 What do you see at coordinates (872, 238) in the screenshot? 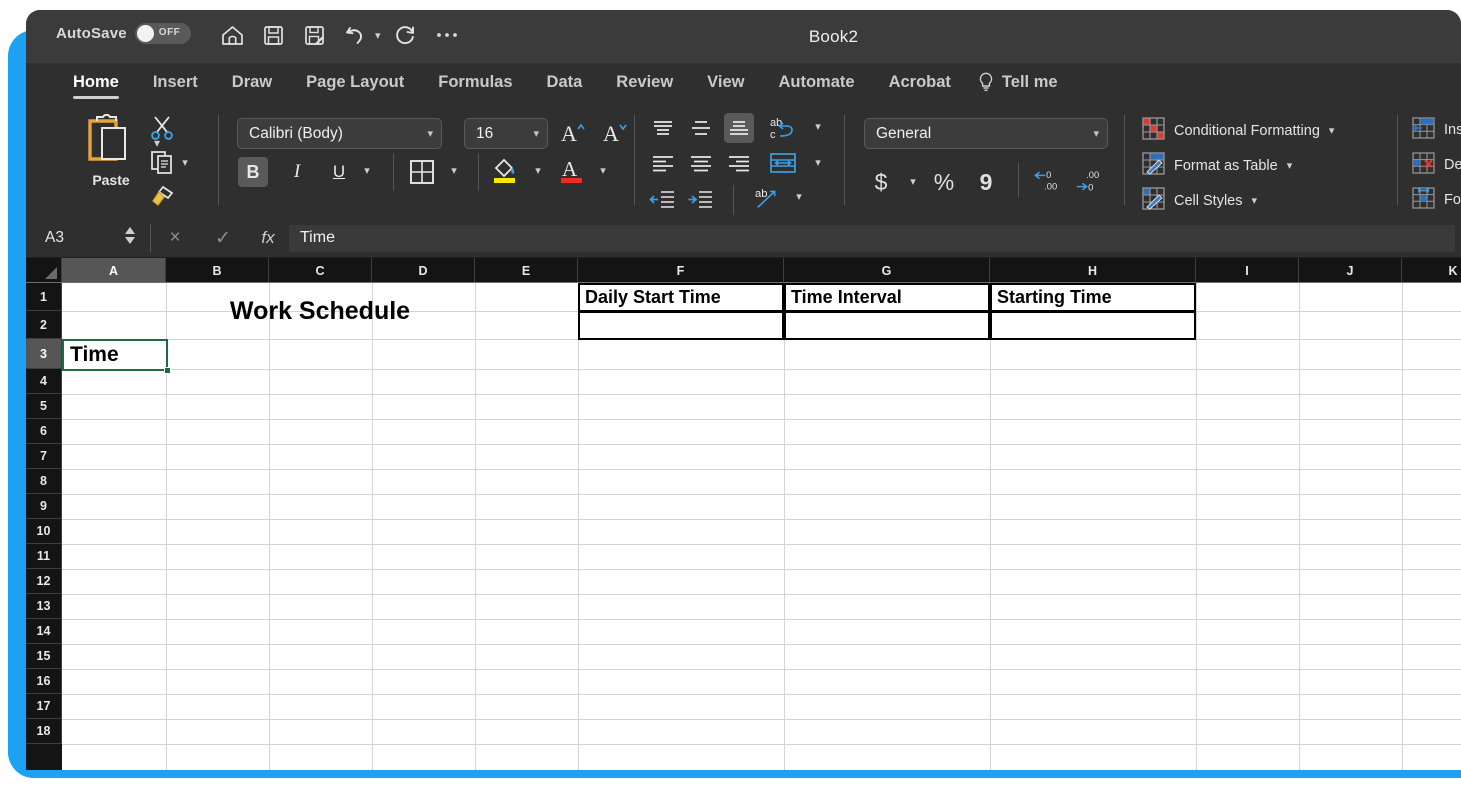
I see `formula-input: Time` at bounding box center [872, 238].